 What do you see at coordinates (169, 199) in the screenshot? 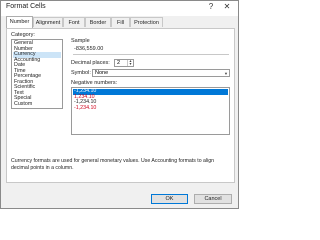
I see `ok-button: OK` at bounding box center [169, 199].